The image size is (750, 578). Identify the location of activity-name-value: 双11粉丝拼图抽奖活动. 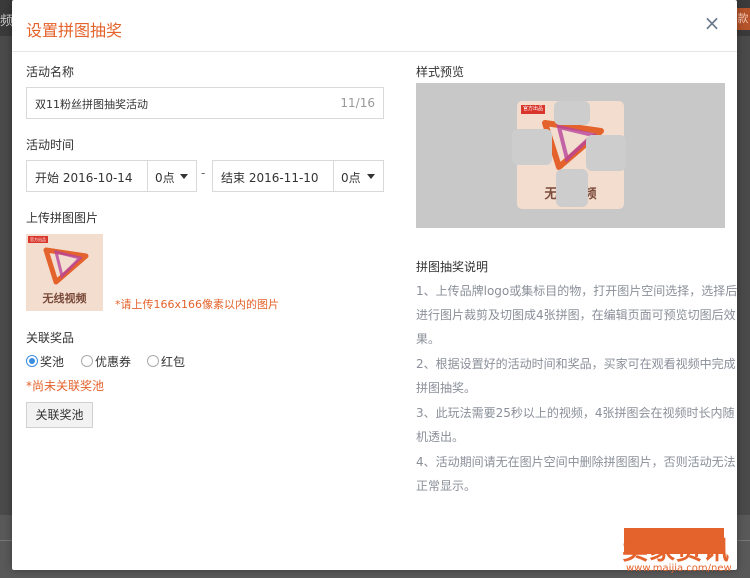
(91, 104).